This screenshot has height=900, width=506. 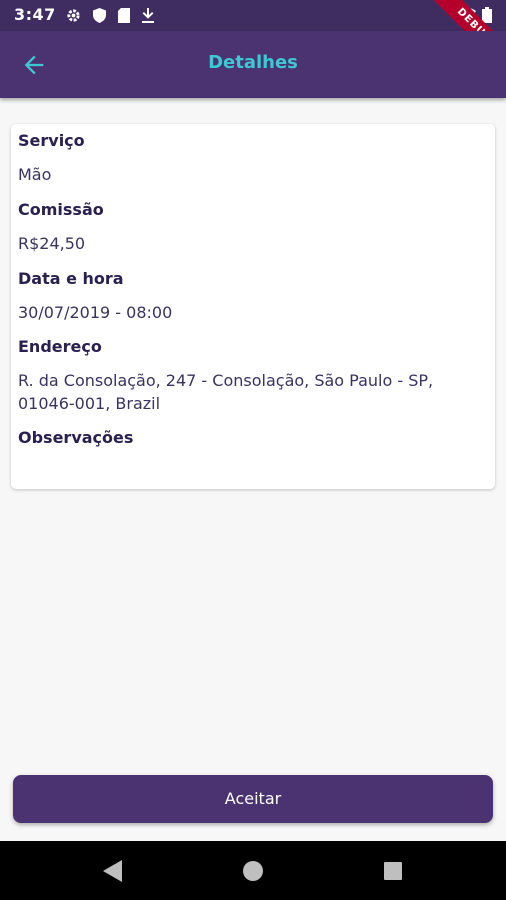 What do you see at coordinates (76, 437) in the screenshot?
I see `observacoes-label: Observações` at bounding box center [76, 437].